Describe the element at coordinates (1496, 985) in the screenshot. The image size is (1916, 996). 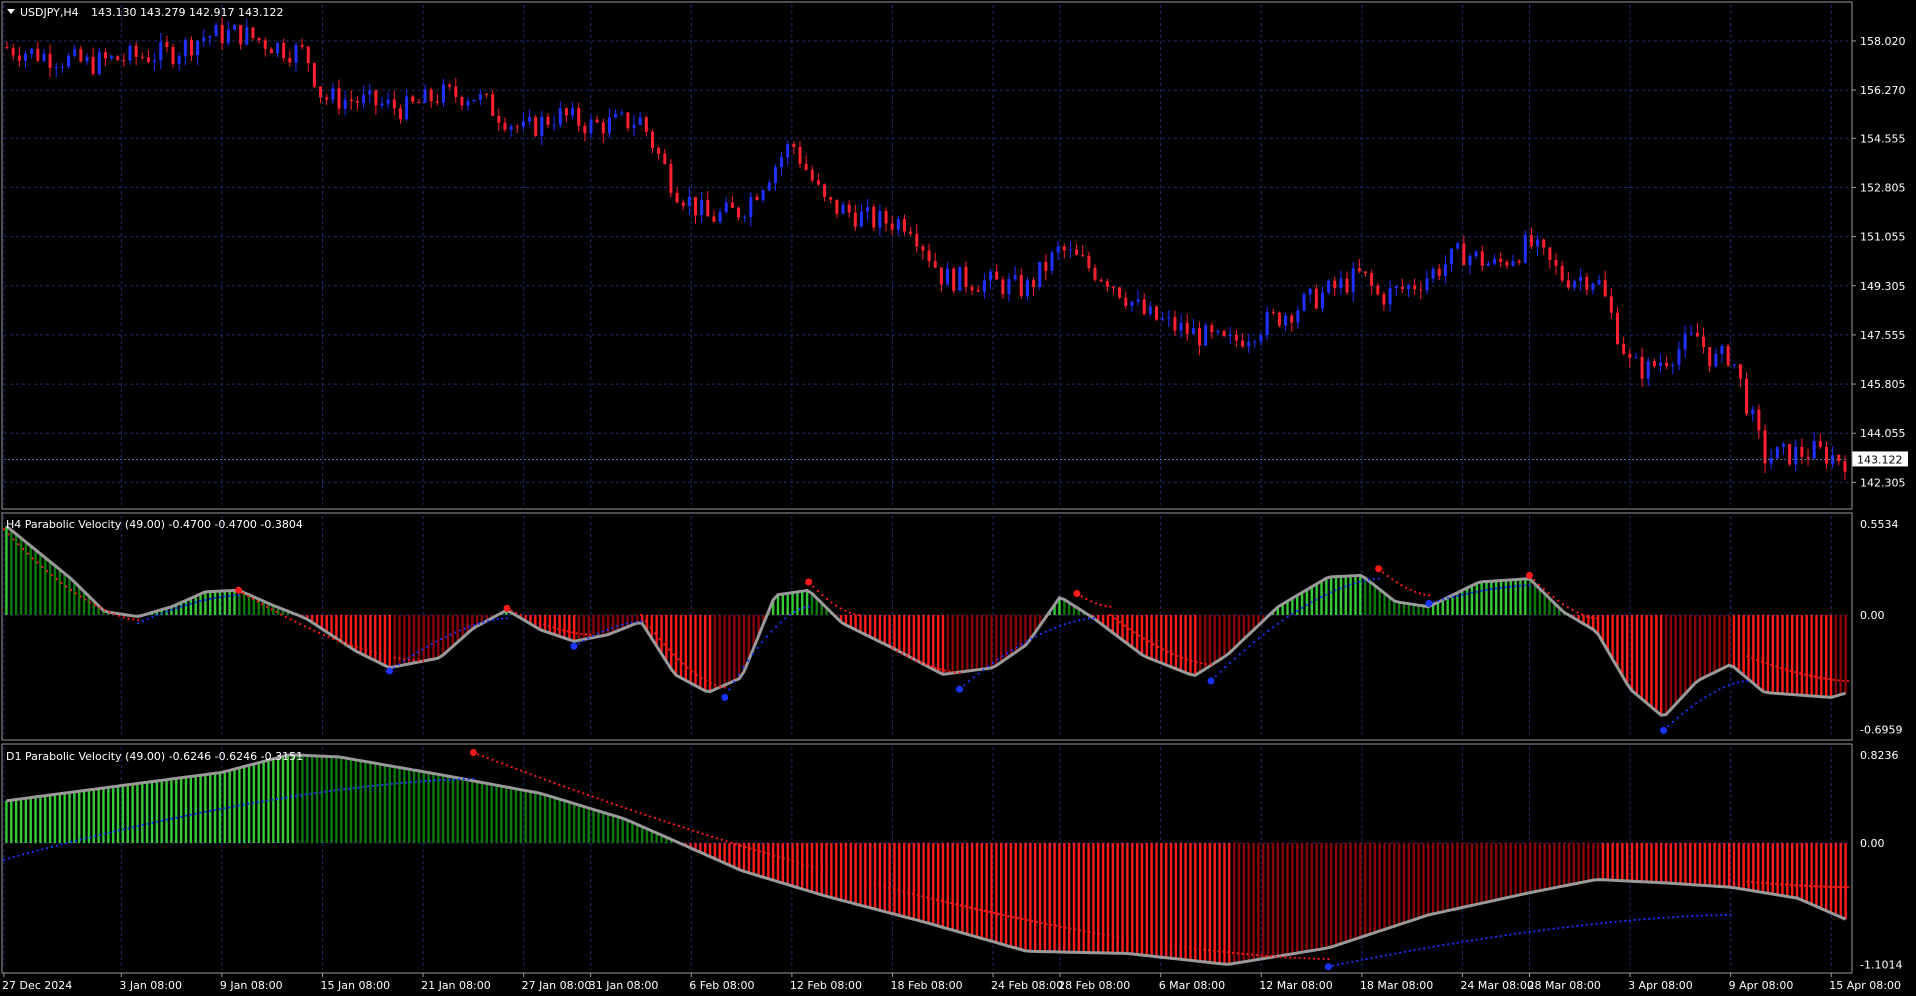
I see `time-tick-label: 24 Mar 08:00` at that location.